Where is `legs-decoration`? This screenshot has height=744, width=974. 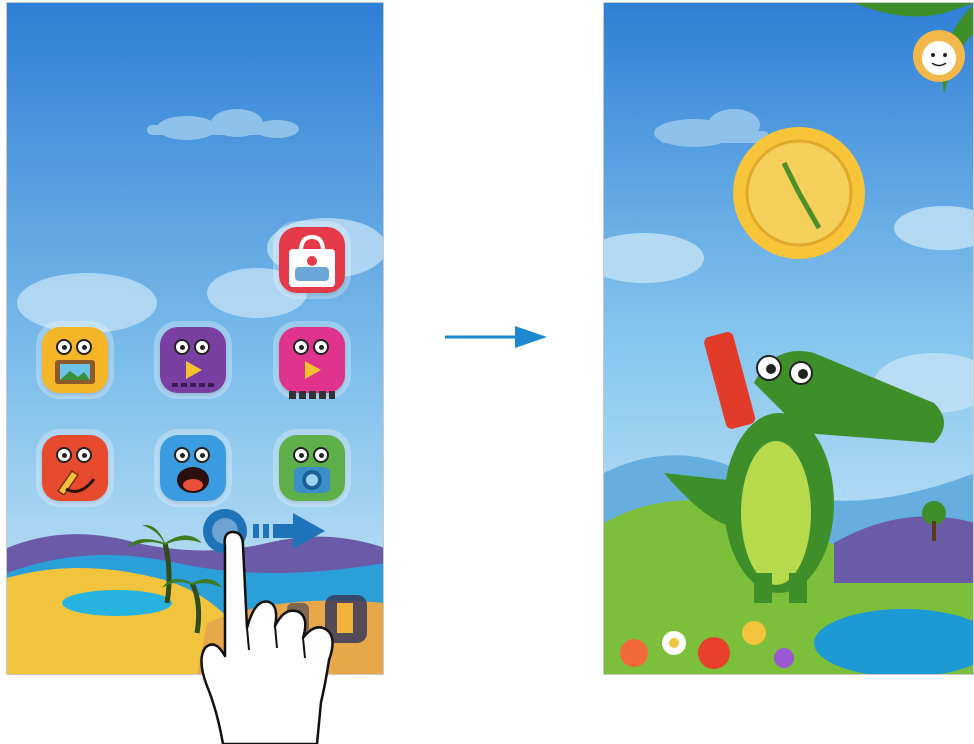 legs-decoration is located at coordinates (312, 395).